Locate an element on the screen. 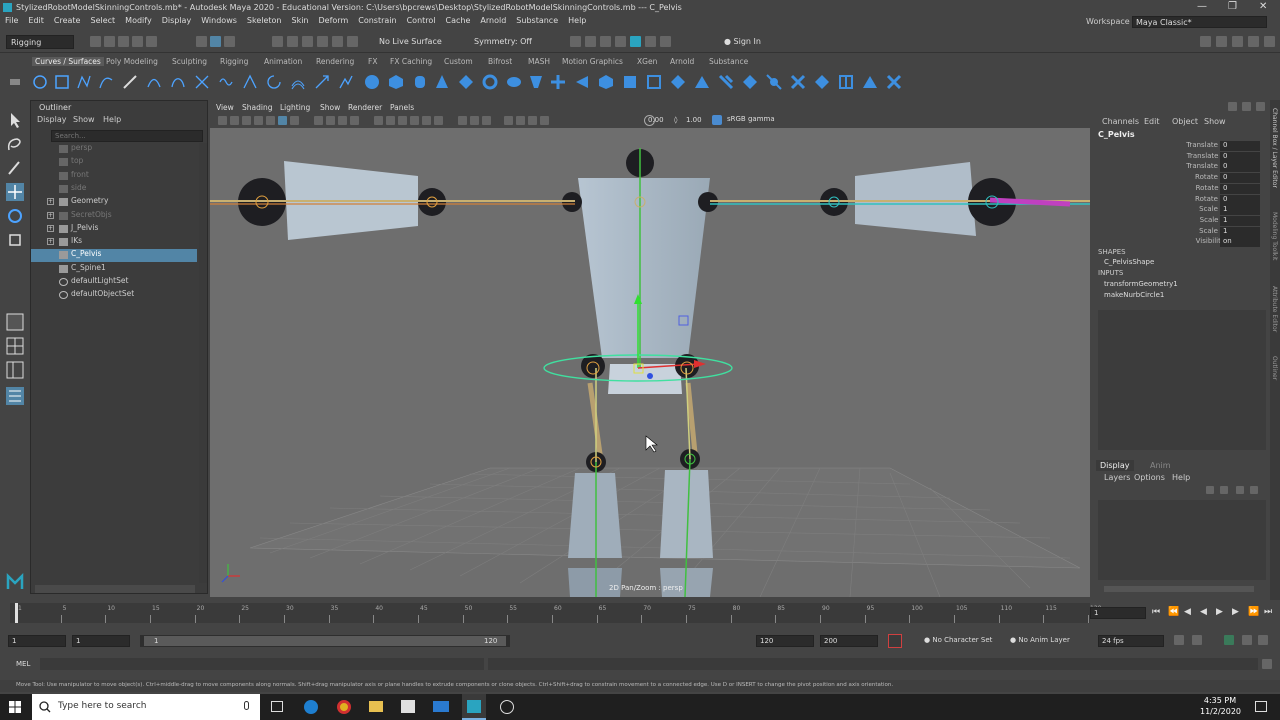 This screenshot has width=1280, height=720. playback-start-field: 1 is located at coordinates (101, 641).